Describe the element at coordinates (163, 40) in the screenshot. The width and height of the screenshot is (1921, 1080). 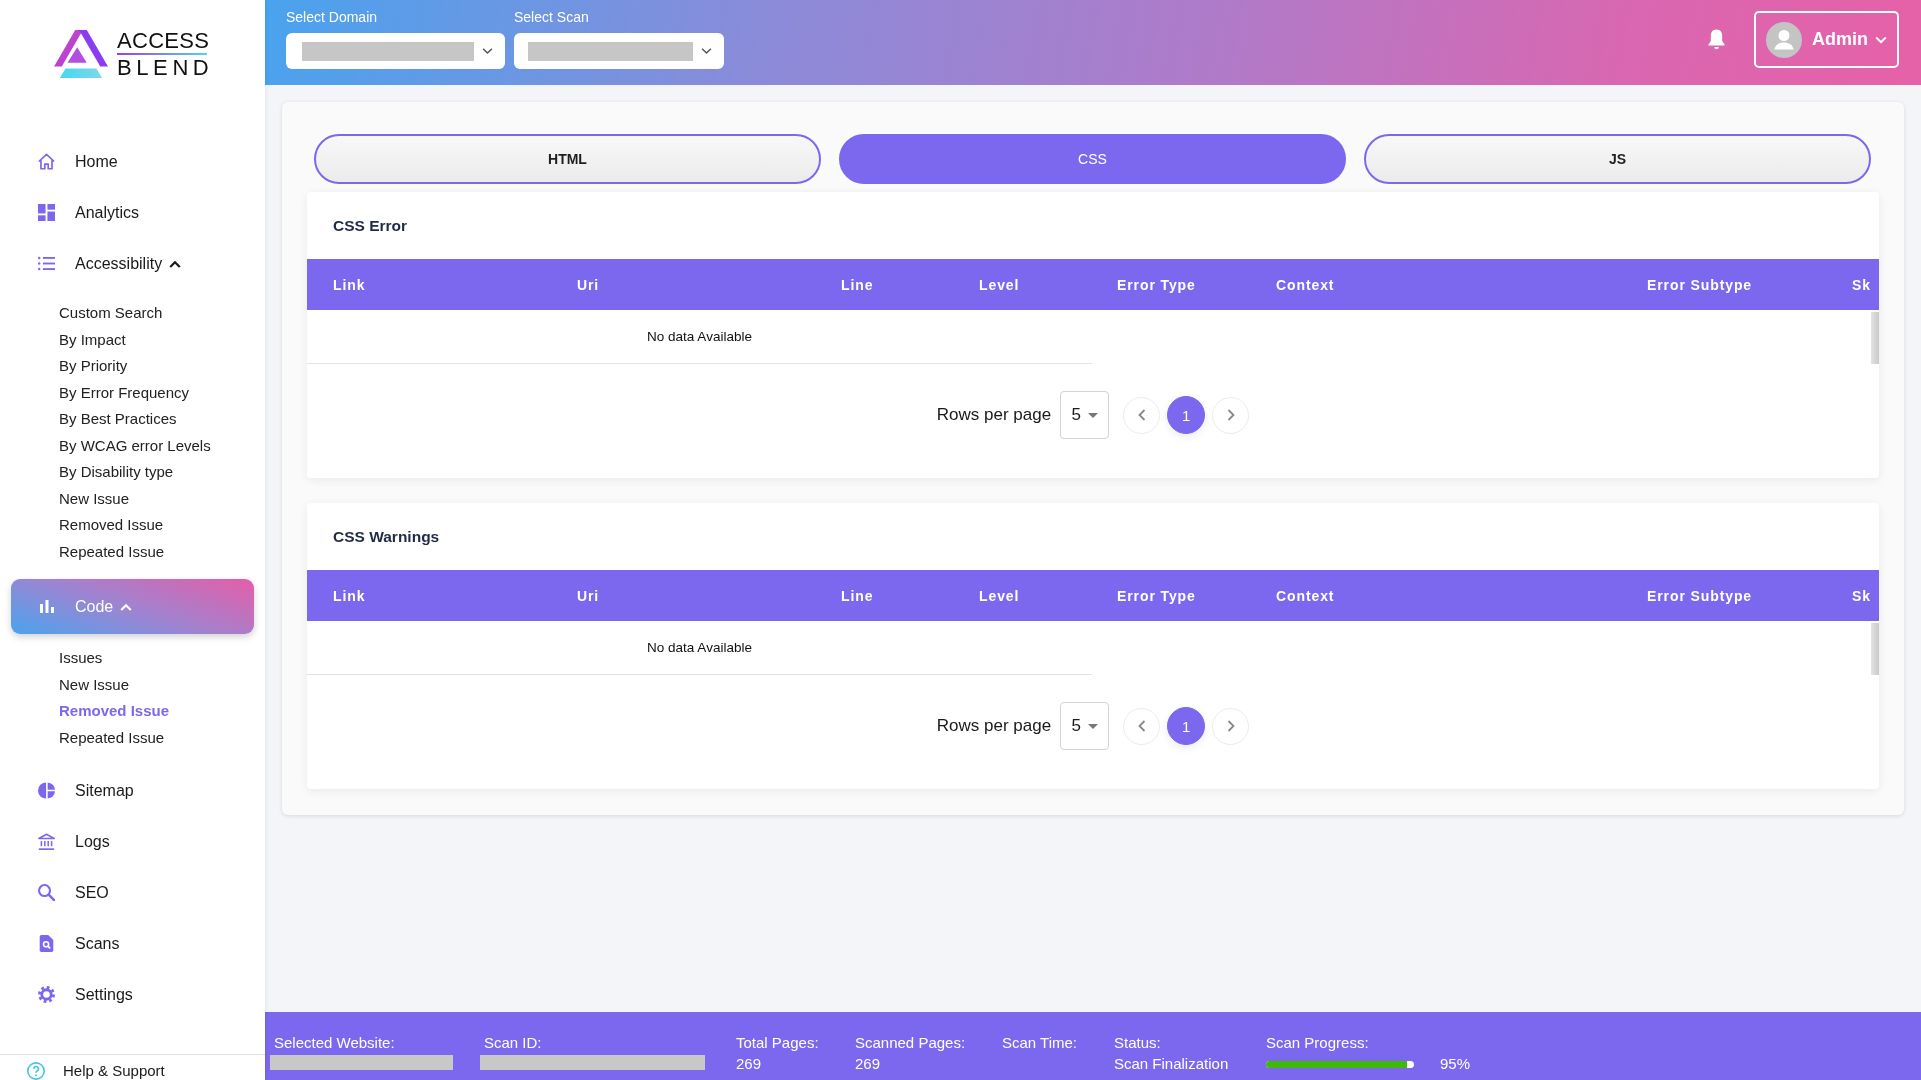
I see `logo-text: ACCESS` at that location.